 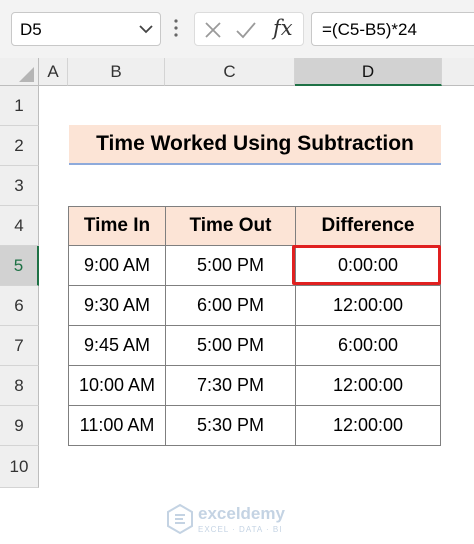 What do you see at coordinates (241, 513) in the screenshot?
I see `svg-text: exceldemy` at bounding box center [241, 513].